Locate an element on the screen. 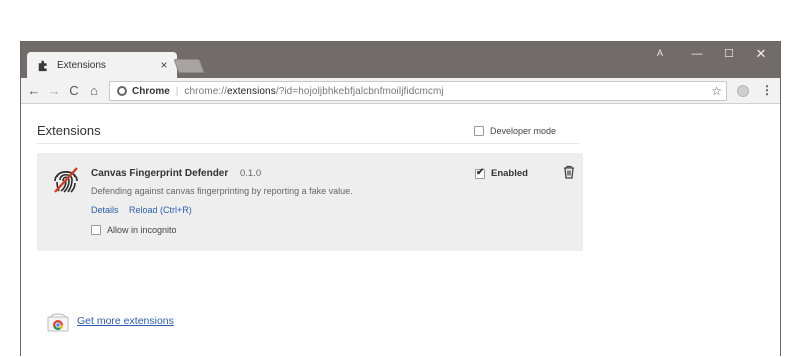 The image size is (800, 357). chrome-page-icon is located at coordinates (122, 91).